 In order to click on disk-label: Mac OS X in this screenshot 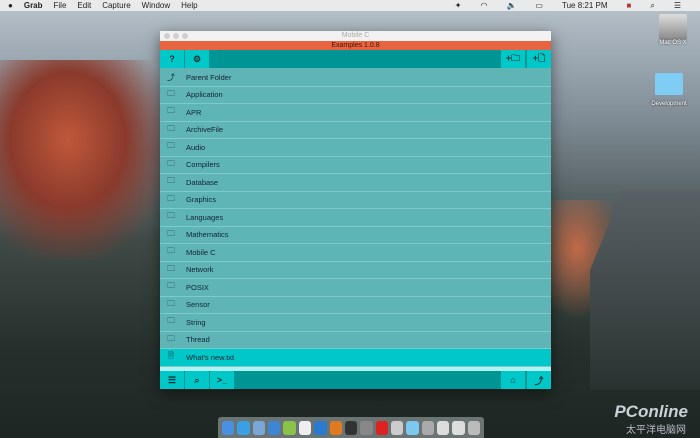, I will do `click(673, 43)`.